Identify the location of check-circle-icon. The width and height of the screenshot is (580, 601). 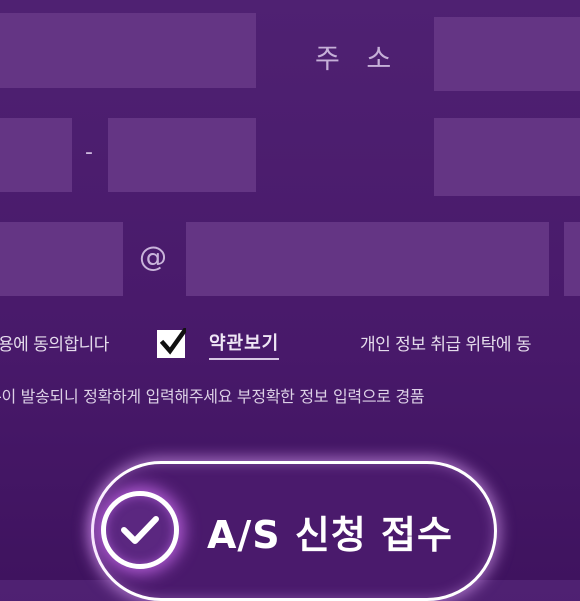
(140, 530).